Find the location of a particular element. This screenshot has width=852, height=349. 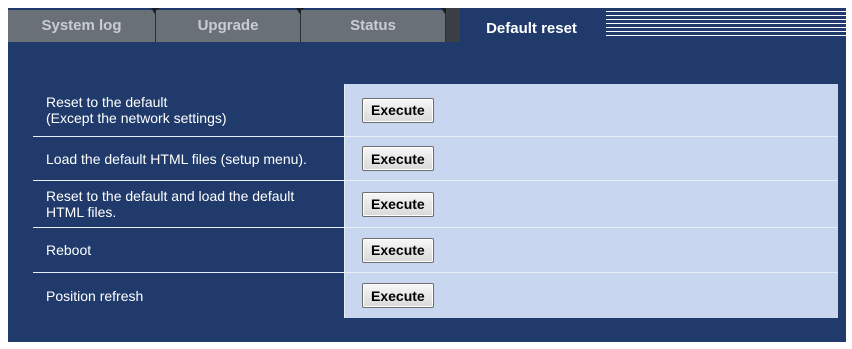

tab-system-log: System log is located at coordinates (83, 25).